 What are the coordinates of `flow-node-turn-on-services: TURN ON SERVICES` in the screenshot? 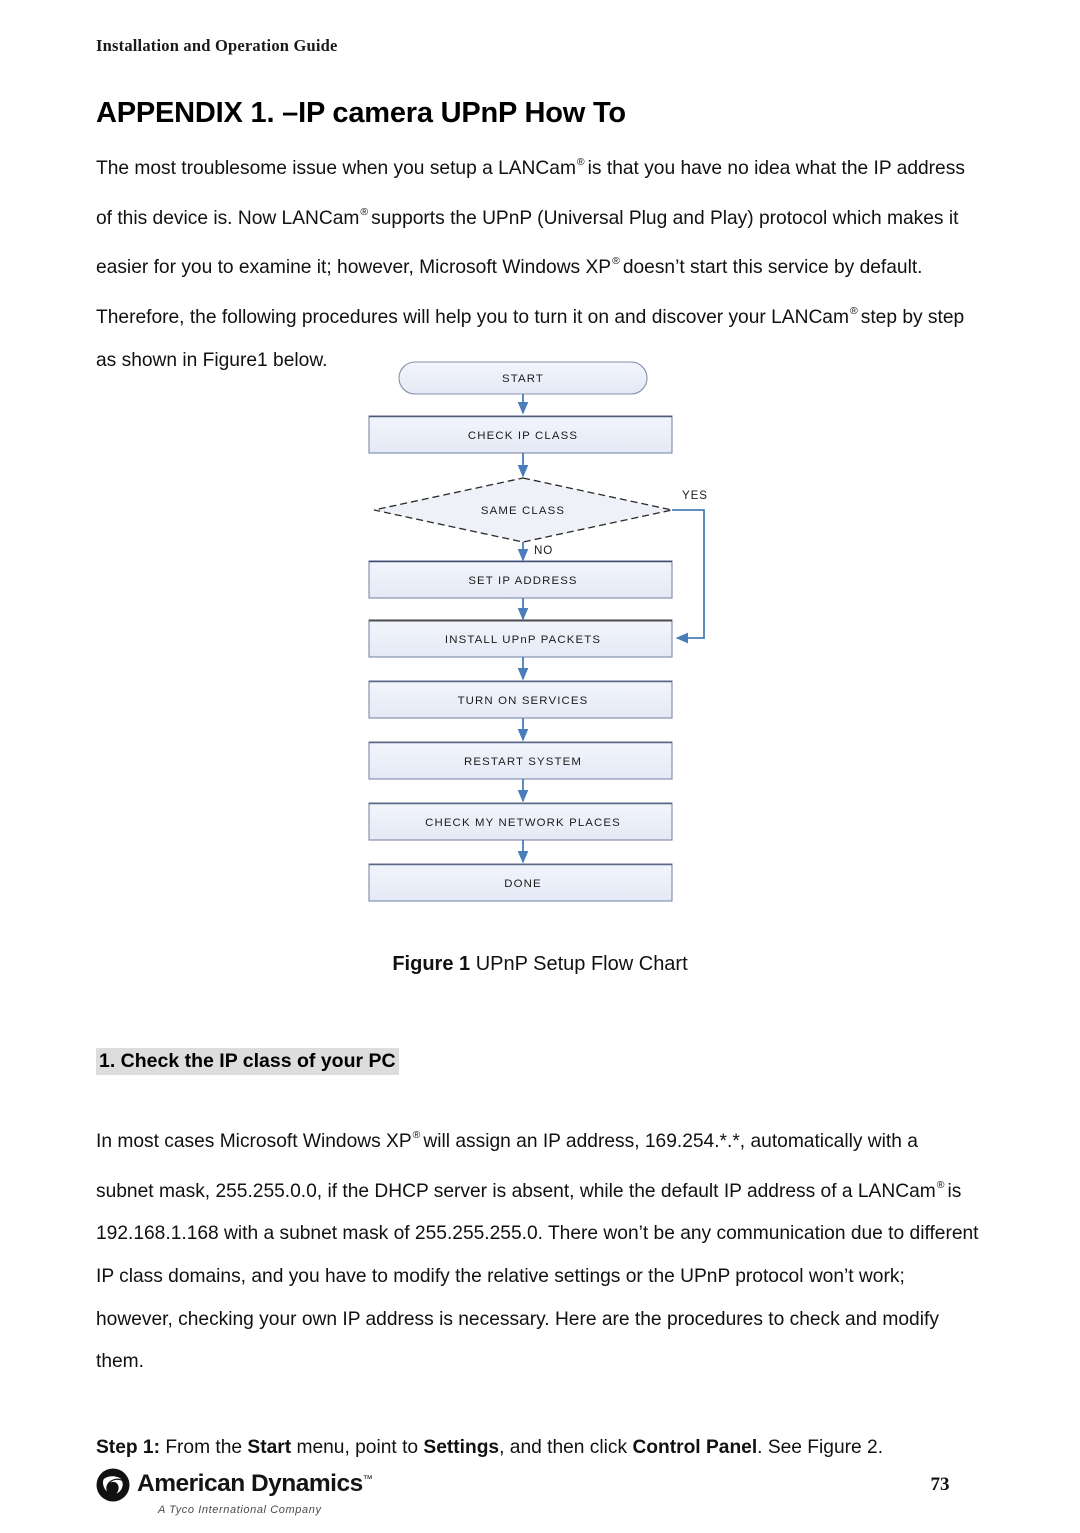 It's located at (520, 699).